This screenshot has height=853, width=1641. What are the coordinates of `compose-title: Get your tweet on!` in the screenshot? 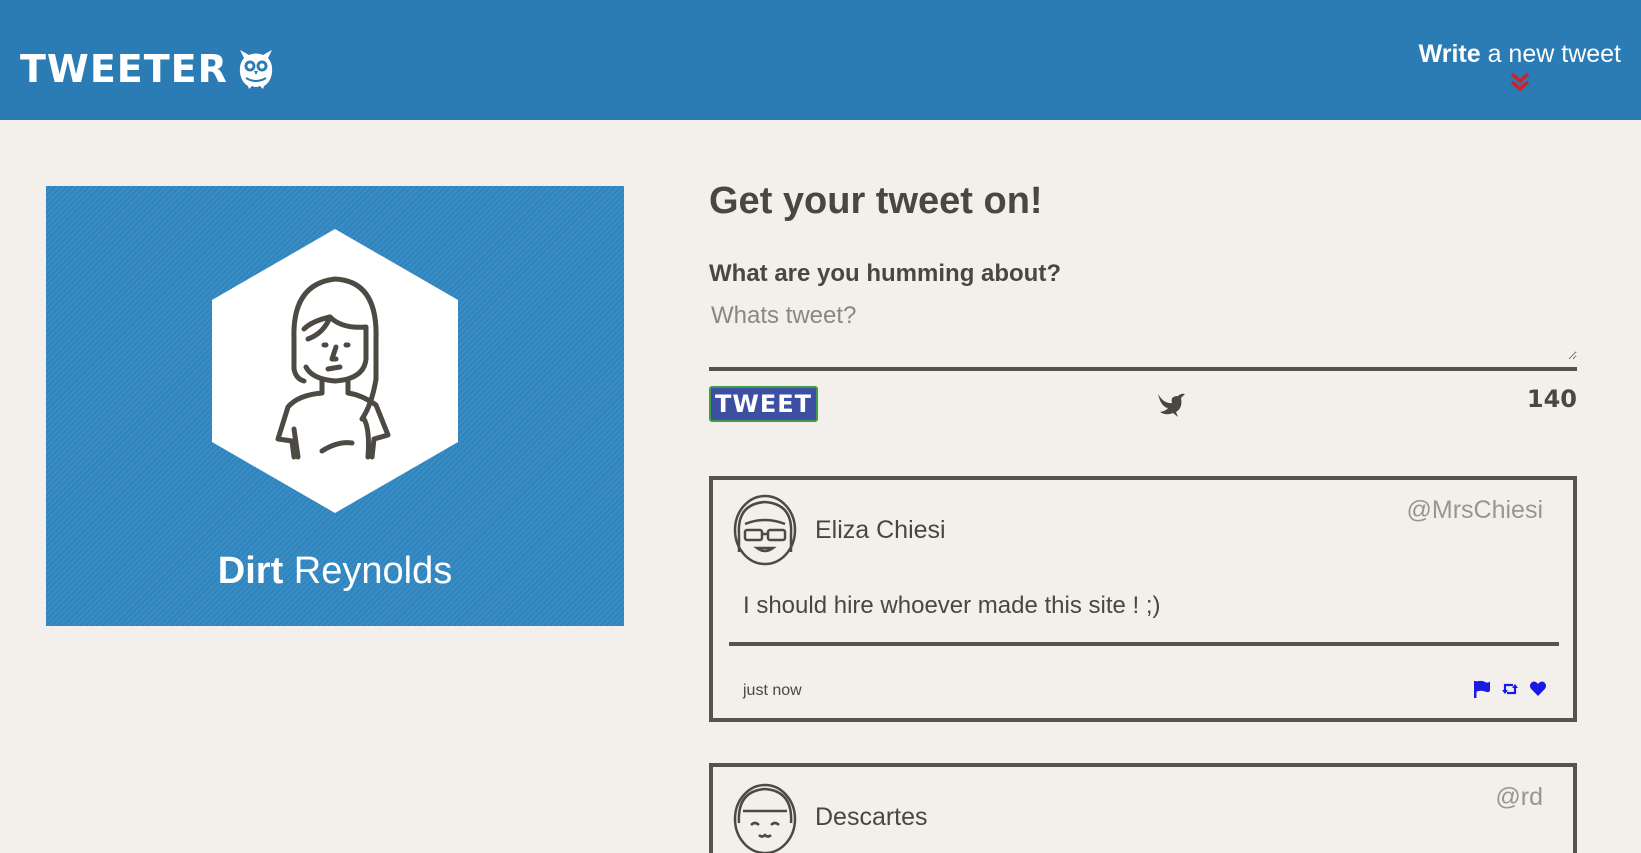 It's located at (876, 201).